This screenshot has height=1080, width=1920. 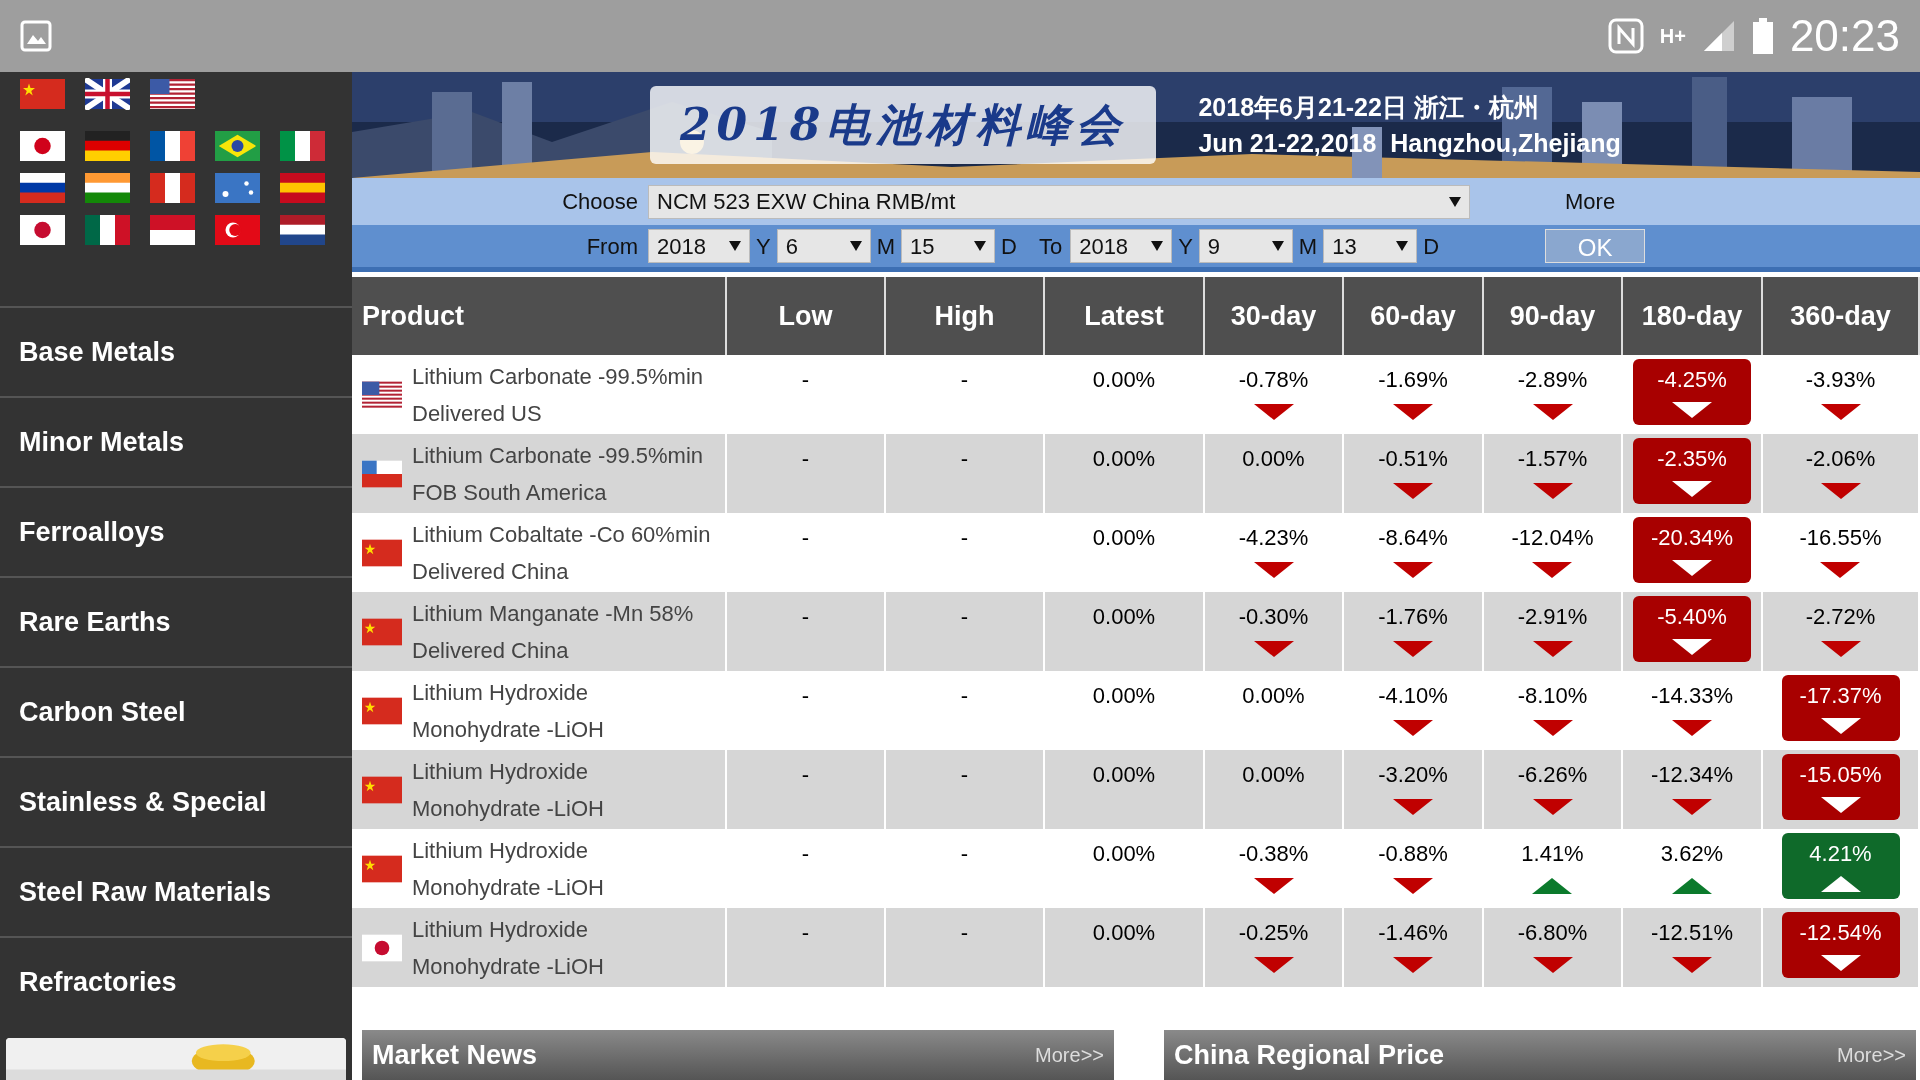 I want to click on battery-icon, so click(x=1762, y=36).